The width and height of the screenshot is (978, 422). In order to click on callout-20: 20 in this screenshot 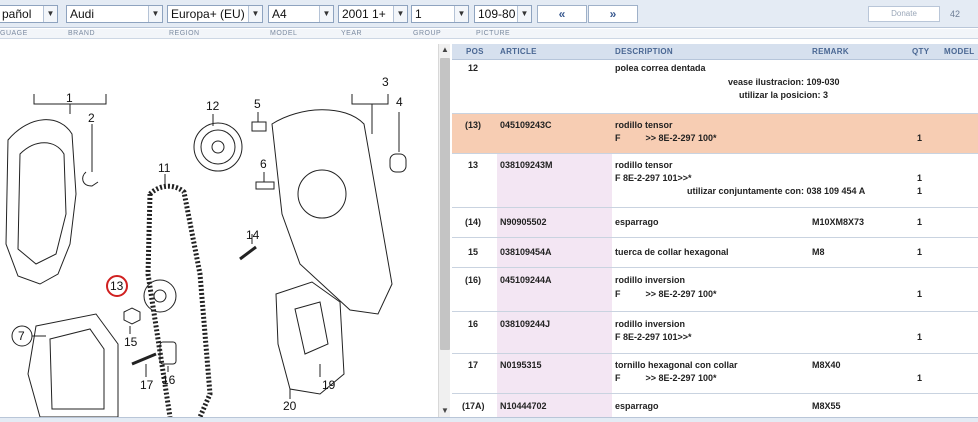, I will do `click(290, 406)`.